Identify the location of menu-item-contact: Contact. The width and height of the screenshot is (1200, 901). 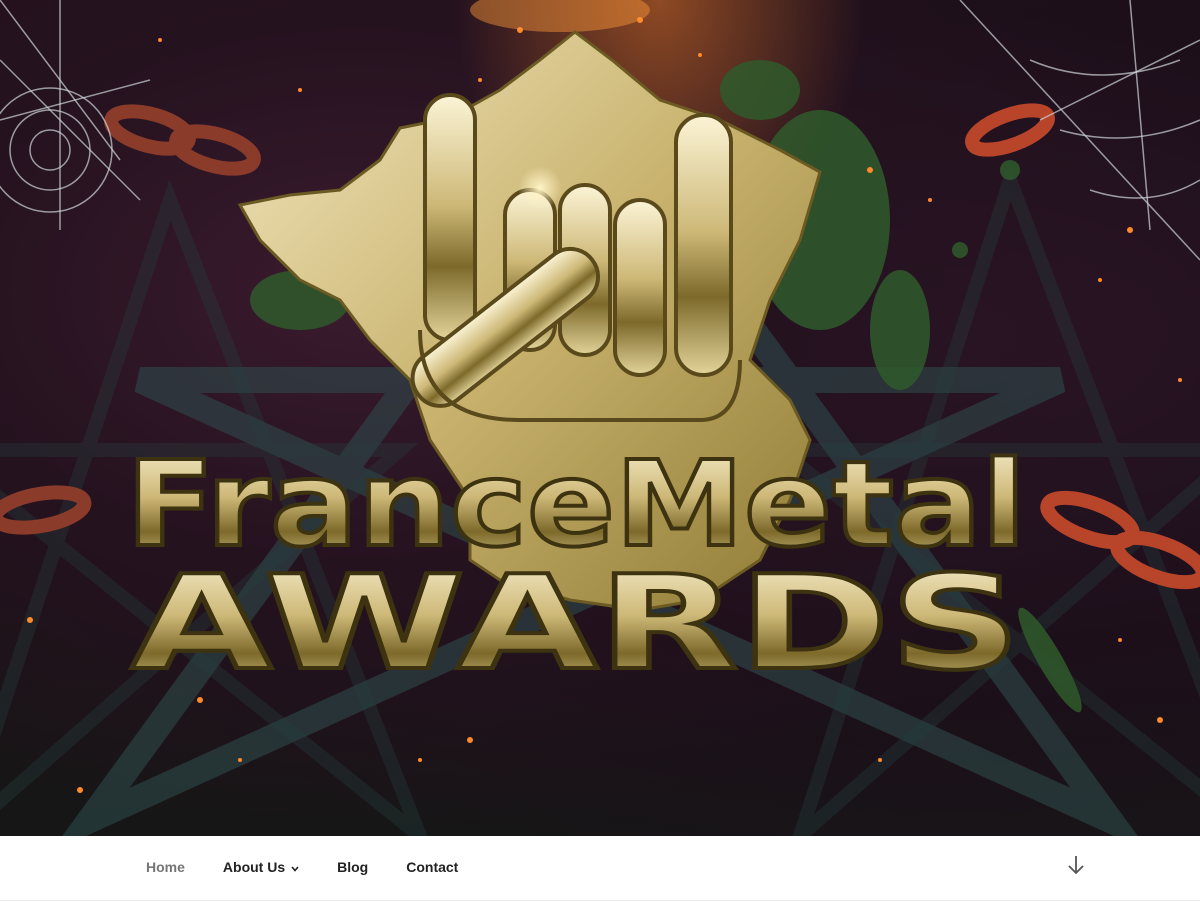
(432, 867).